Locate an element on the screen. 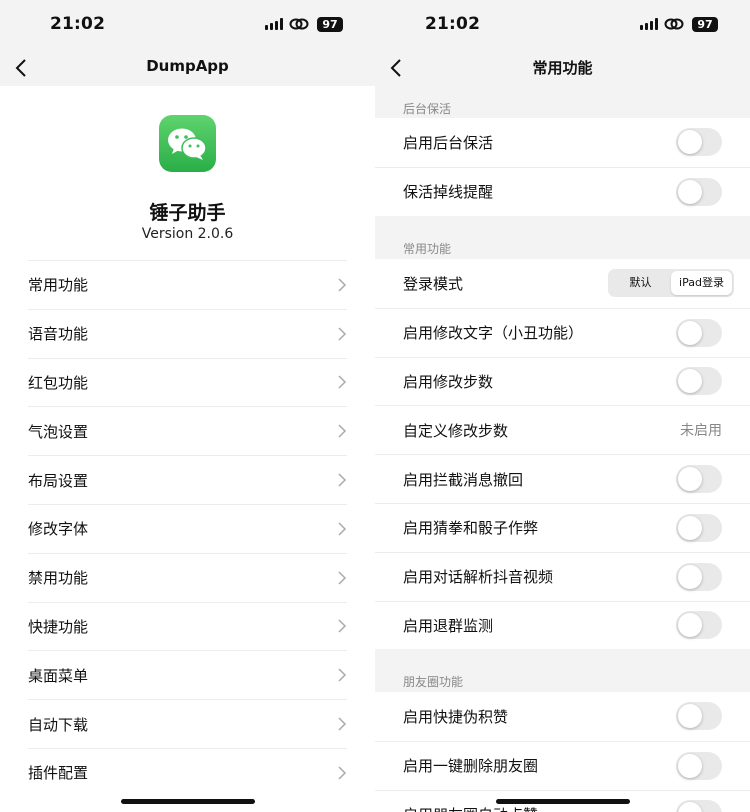 This screenshot has height=812, width=750. setting-label: 登录模式 is located at coordinates (433, 283).